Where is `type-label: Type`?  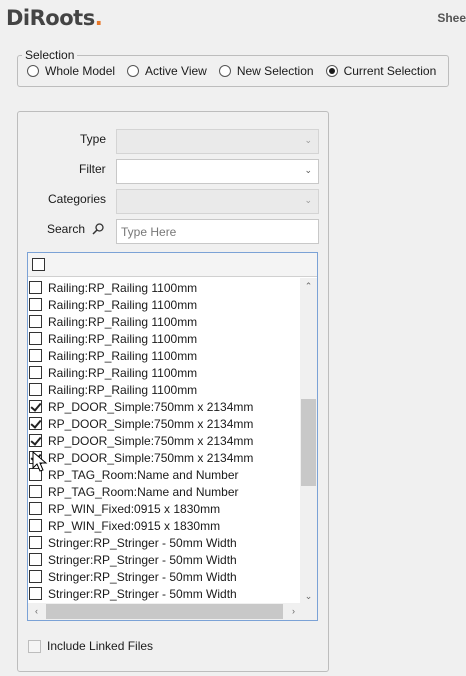 type-label: Type is located at coordinates (93, 139).